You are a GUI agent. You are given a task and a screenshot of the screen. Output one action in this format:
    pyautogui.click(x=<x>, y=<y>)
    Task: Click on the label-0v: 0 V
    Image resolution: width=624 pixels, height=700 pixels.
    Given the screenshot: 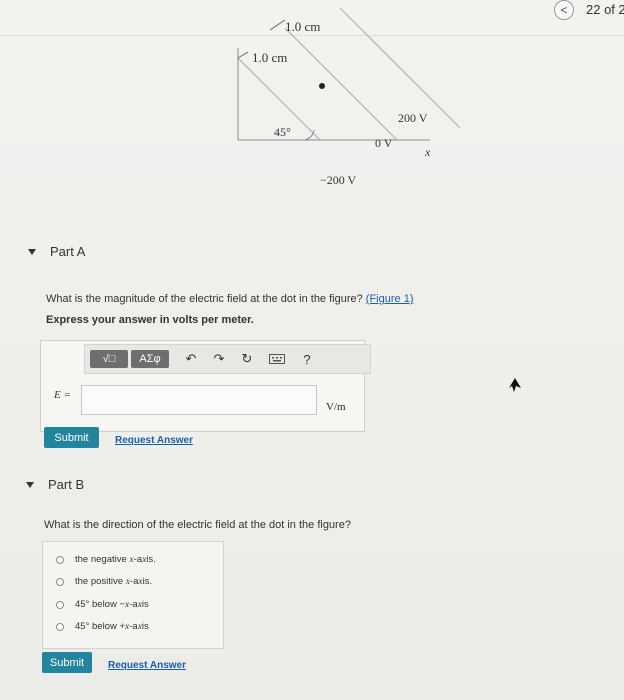 What is the action you would take?
    pyautogui.click(x=384, y=143)
    